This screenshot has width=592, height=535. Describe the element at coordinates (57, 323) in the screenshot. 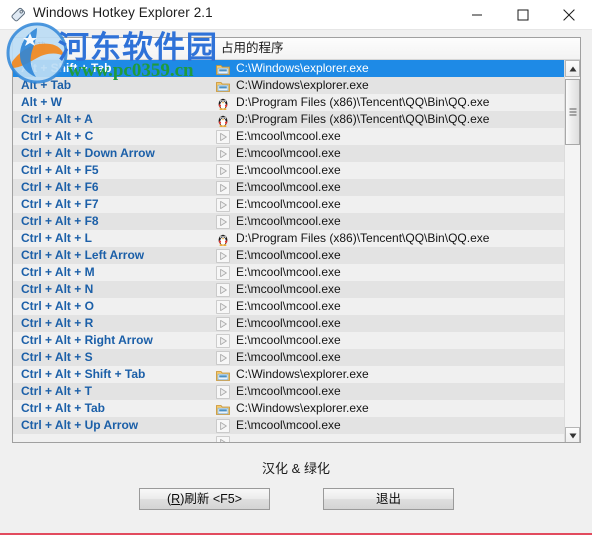

I see `cell-hotkey: Ctrl + Alt + R` at that location.